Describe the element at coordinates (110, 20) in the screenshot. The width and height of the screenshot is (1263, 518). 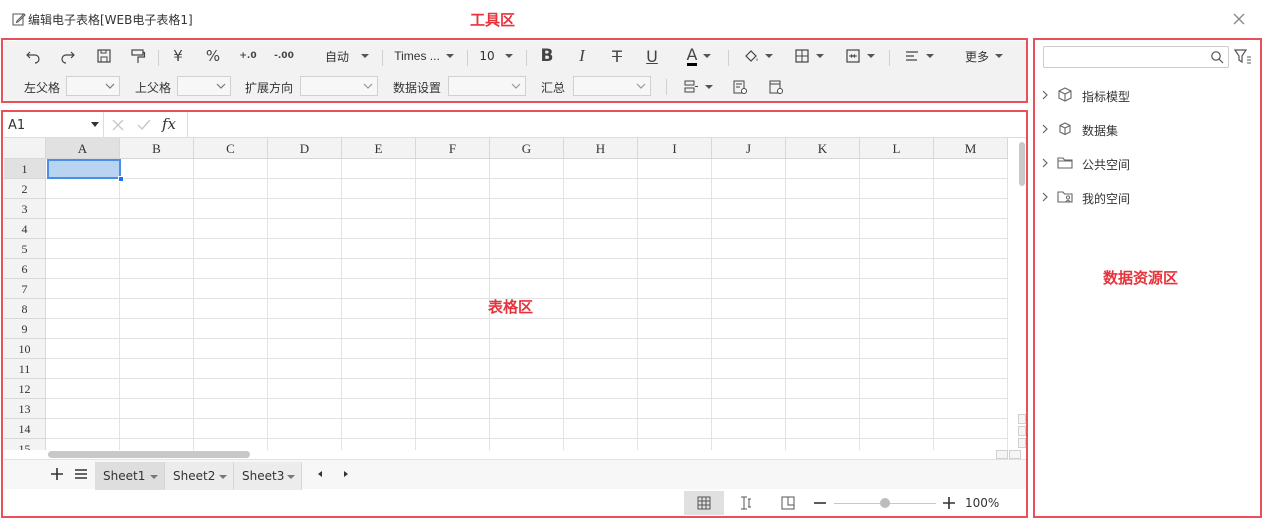
I see `window-title: 编辑电子表格[WEB电子表格1]` at that location.